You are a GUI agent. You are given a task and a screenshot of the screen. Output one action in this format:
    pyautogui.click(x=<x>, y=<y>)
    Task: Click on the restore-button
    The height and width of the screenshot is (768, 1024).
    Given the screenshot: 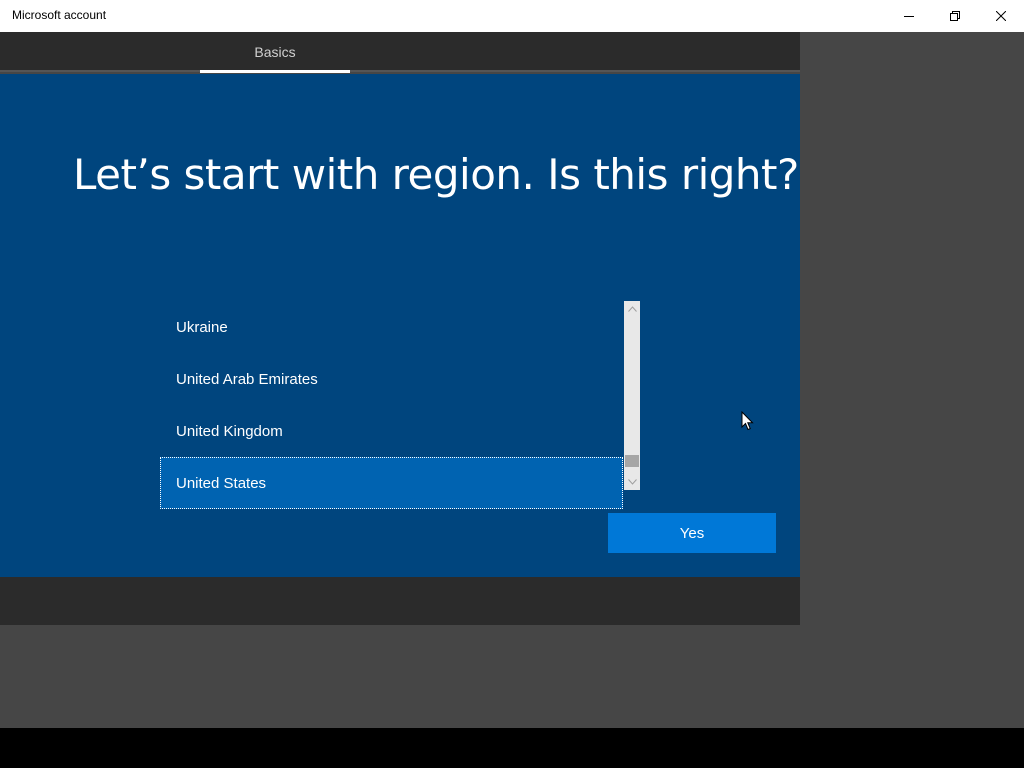 What is the action you would take?
    pyautogui.click(x=955, y=16)
    